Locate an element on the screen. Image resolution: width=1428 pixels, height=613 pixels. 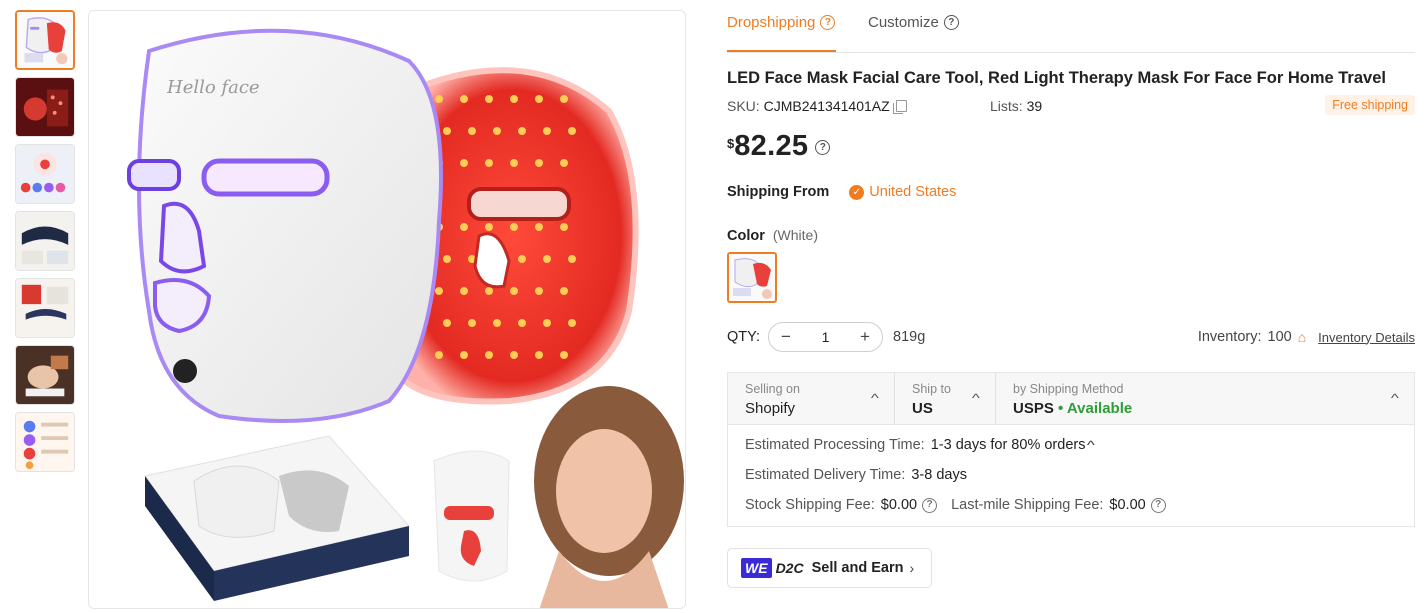
shipping-from: Shipping From ✓ United States is located at coordinates (841, 192).